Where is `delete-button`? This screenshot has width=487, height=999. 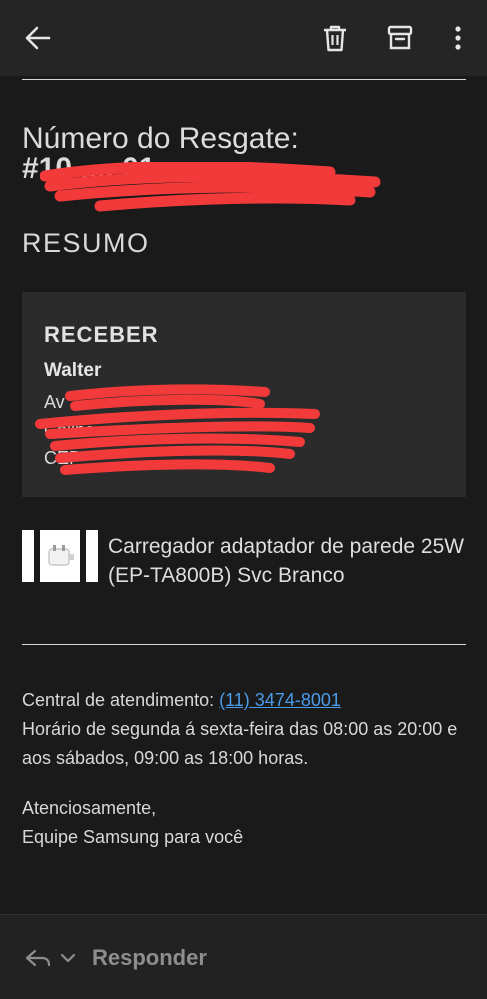
delete-button is located at coordinates (335, 38).